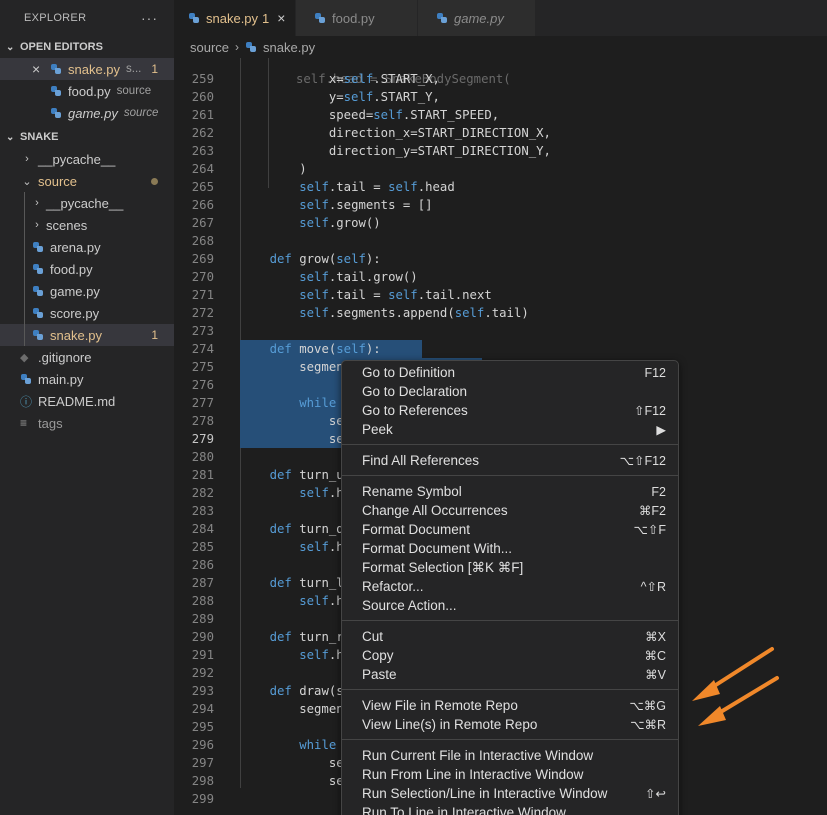 This screenshot has width=827, height=815. Describe the element at coordinates (510, 636) in the screenshot. I see `menu-item: Cut ⌘X` at that location.